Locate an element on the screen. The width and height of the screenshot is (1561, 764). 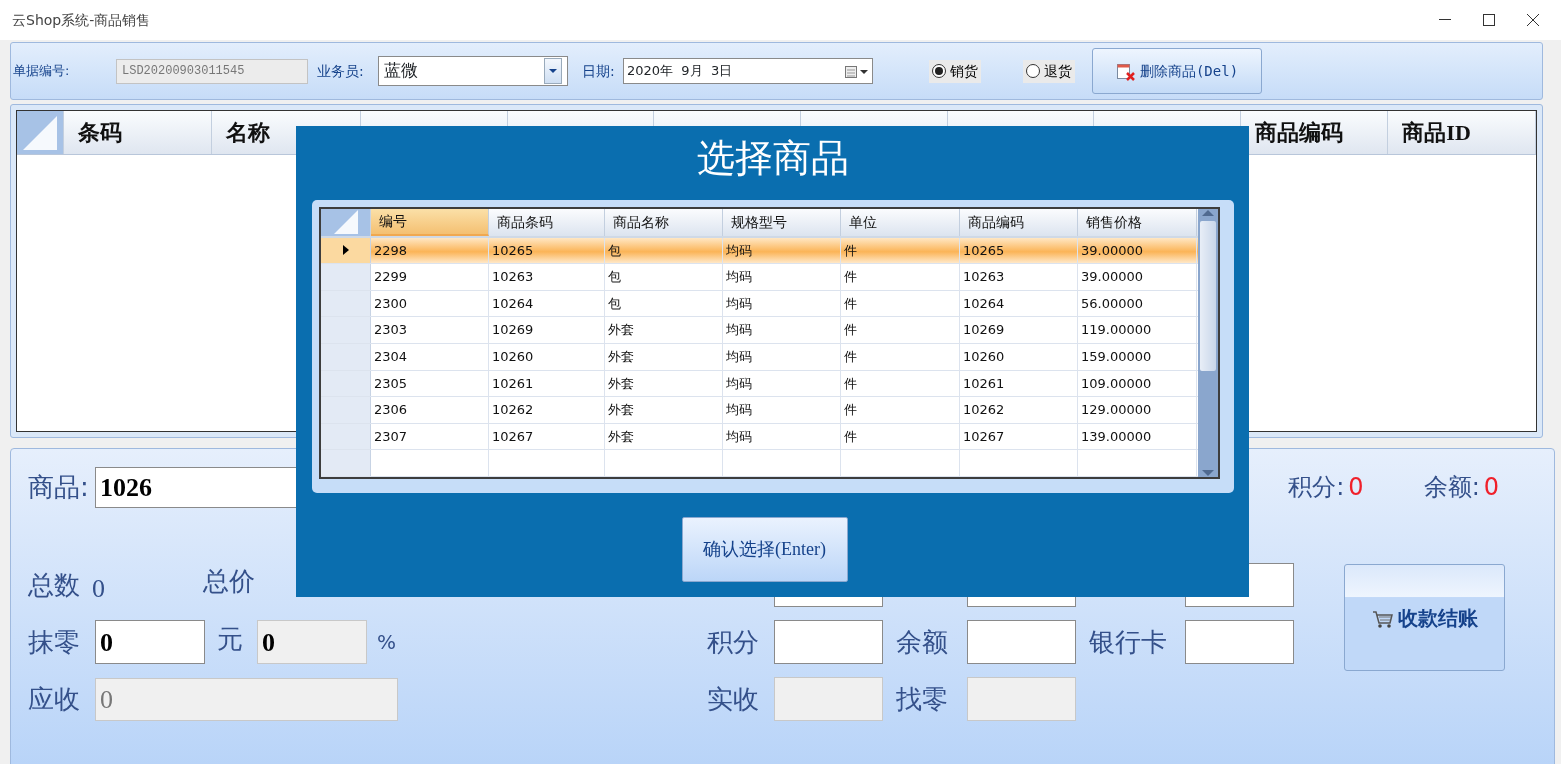
table-row: 2303 10269 外套 均码 件 10269 119.00000 is located at coordinates (759, 330).